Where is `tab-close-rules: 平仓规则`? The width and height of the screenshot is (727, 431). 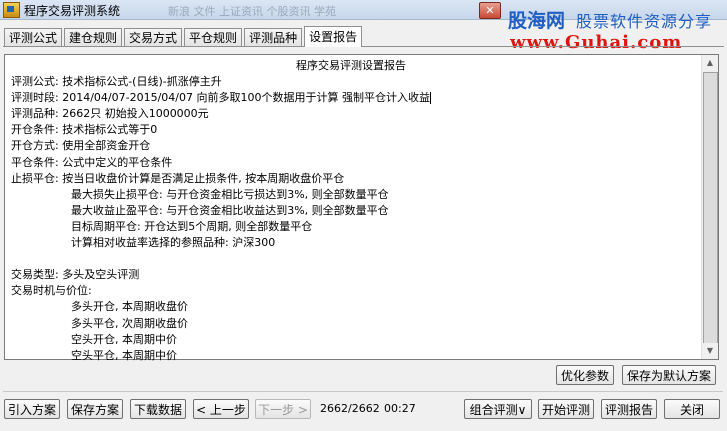 tab-close-rules: 平仓规则 is located at coordinates (213, 37).